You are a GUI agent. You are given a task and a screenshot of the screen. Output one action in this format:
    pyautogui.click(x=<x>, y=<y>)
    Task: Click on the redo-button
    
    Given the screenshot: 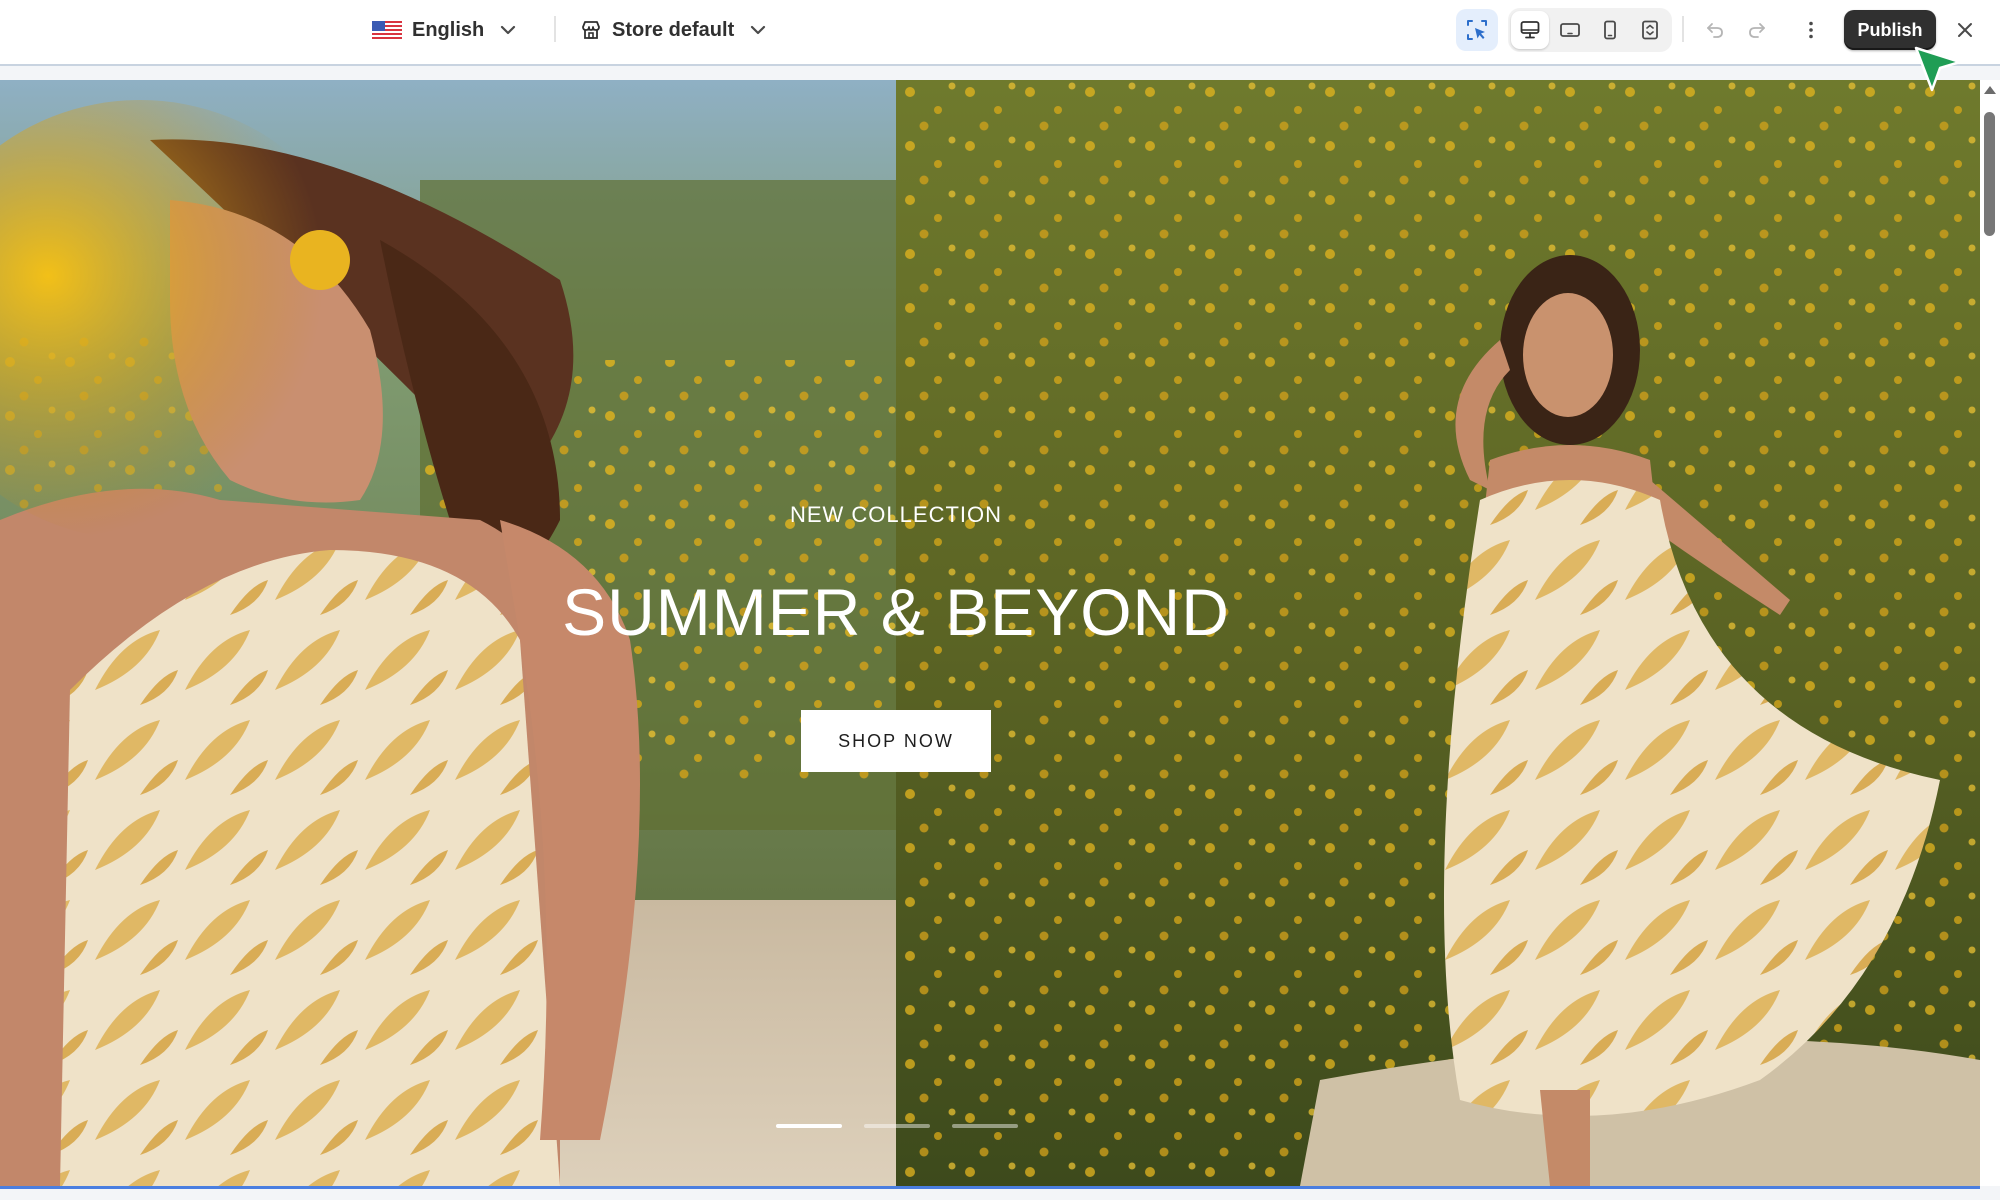 What is the action you would take?
    pyautogui.click(x=1757, y=30)
    